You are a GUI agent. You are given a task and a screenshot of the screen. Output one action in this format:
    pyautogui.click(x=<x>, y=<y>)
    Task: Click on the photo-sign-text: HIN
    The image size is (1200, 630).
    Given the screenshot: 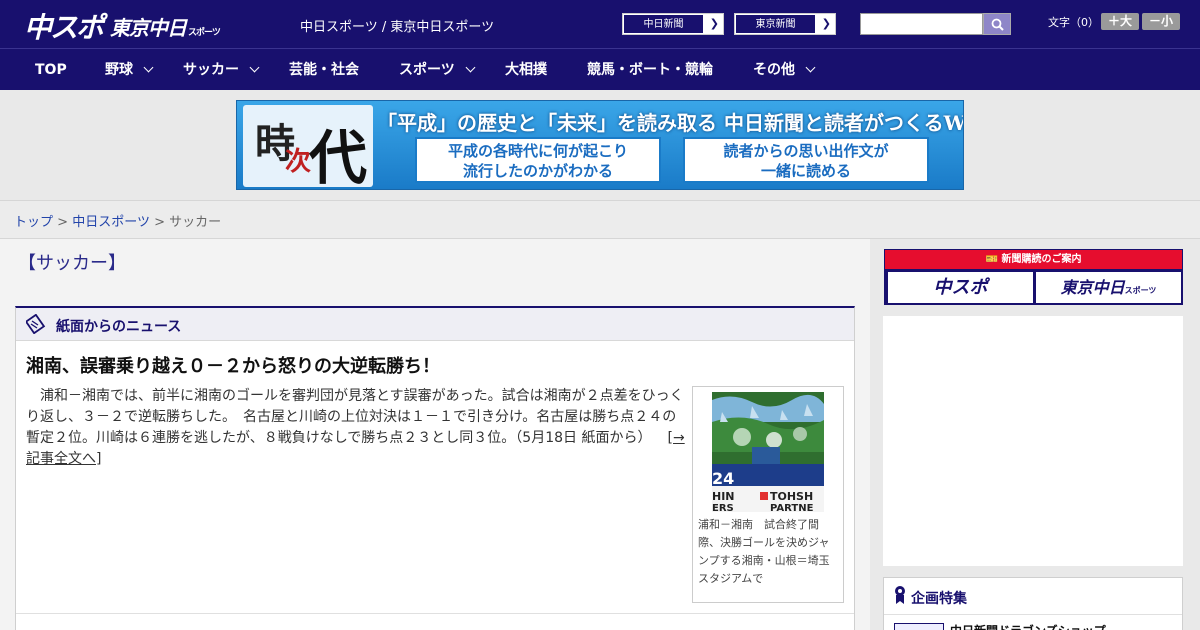 What is the action you would take?
    pyautogui.click(x=723, y=496)
    